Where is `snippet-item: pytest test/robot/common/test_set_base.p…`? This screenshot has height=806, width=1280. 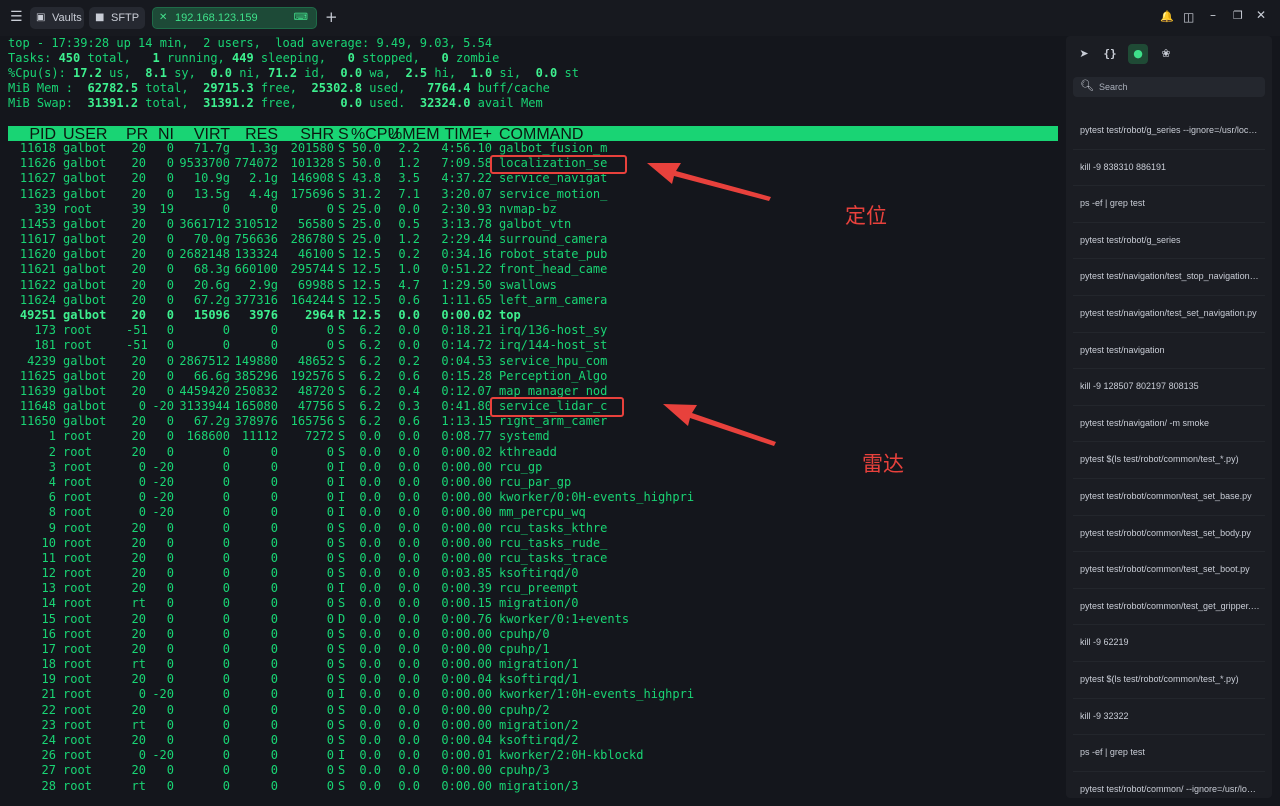 snippet-item: pytest test/robot/common/test_set_base.p… is located at coordinates (1170, 496).